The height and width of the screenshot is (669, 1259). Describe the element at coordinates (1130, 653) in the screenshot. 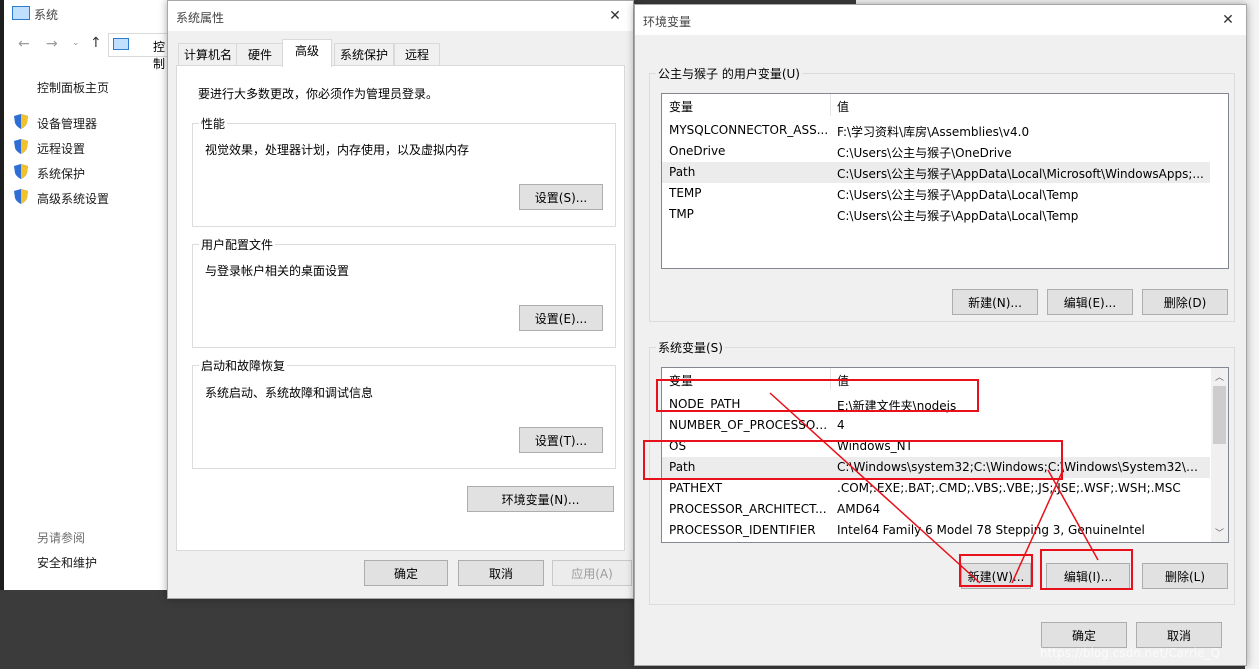

I see `watermark: https://blog.csdn.net/Carrie_Q` at that location.